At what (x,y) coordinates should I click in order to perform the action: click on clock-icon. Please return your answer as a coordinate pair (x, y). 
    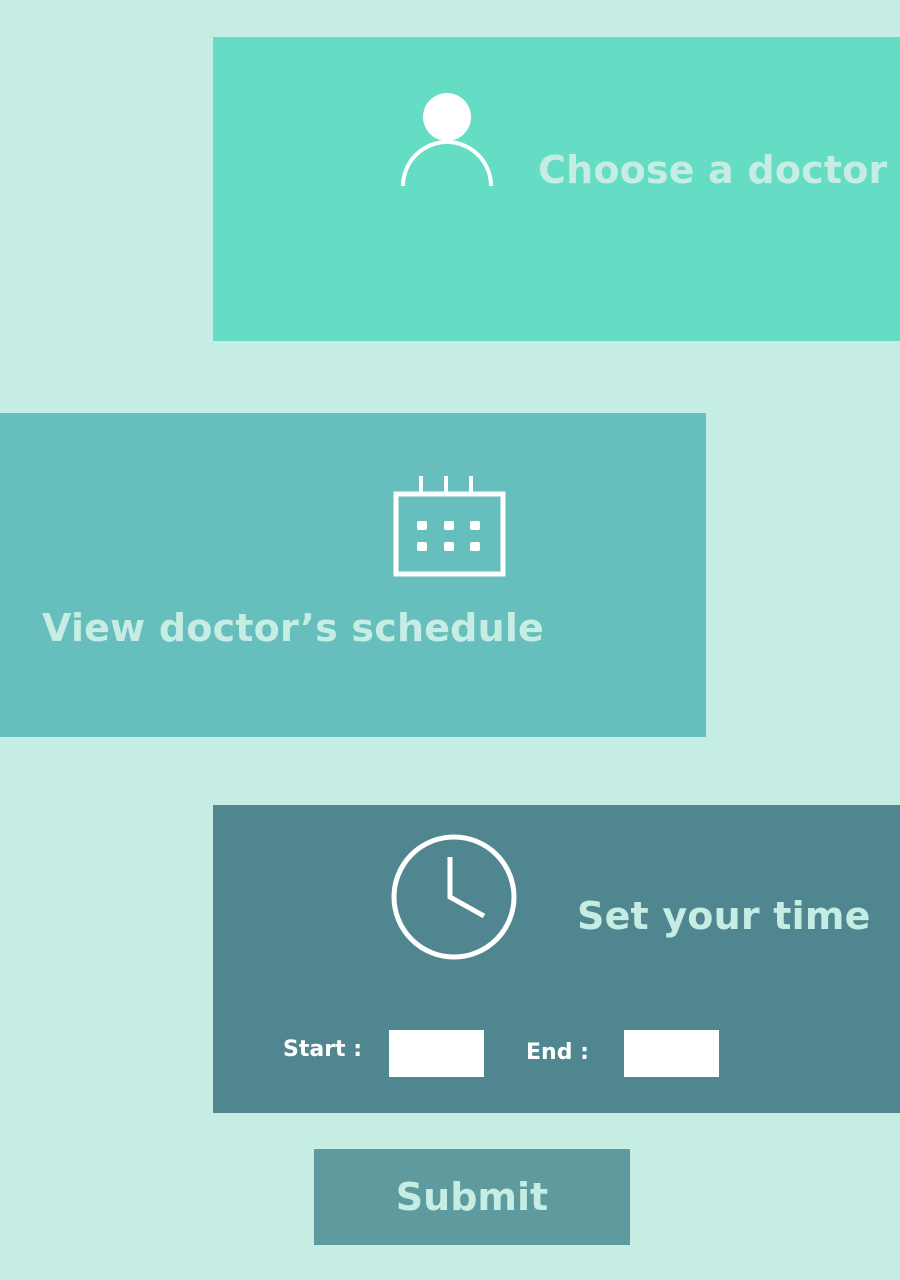
    Looking at the image, I should click on (454, 897).